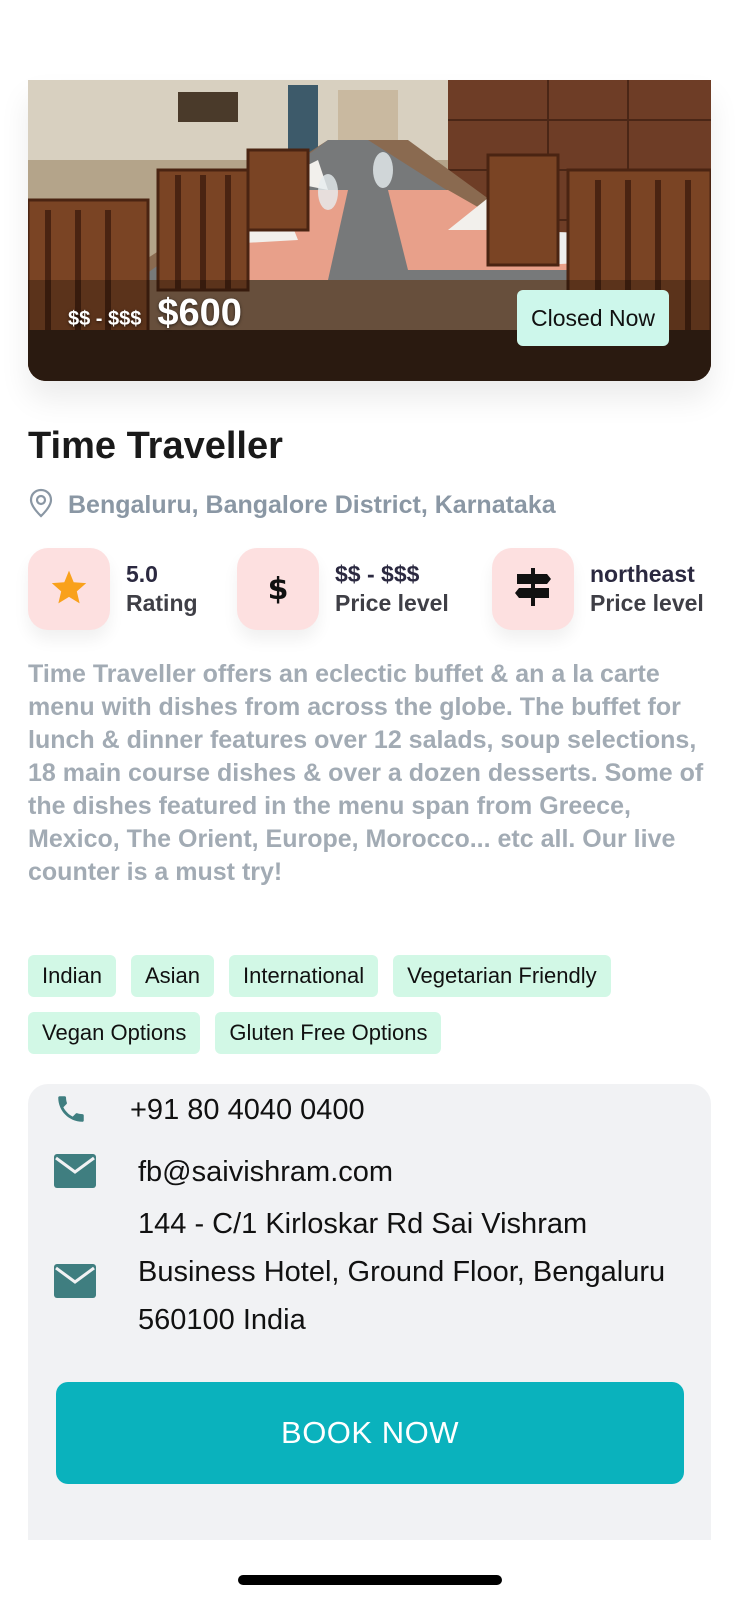 This screenshot has height=1600, width=740. What do you see at coordinates (155, 313) in the screenshot?
I see `hero-price: $$ - $$$ $600` at bounding box center [155, 313].